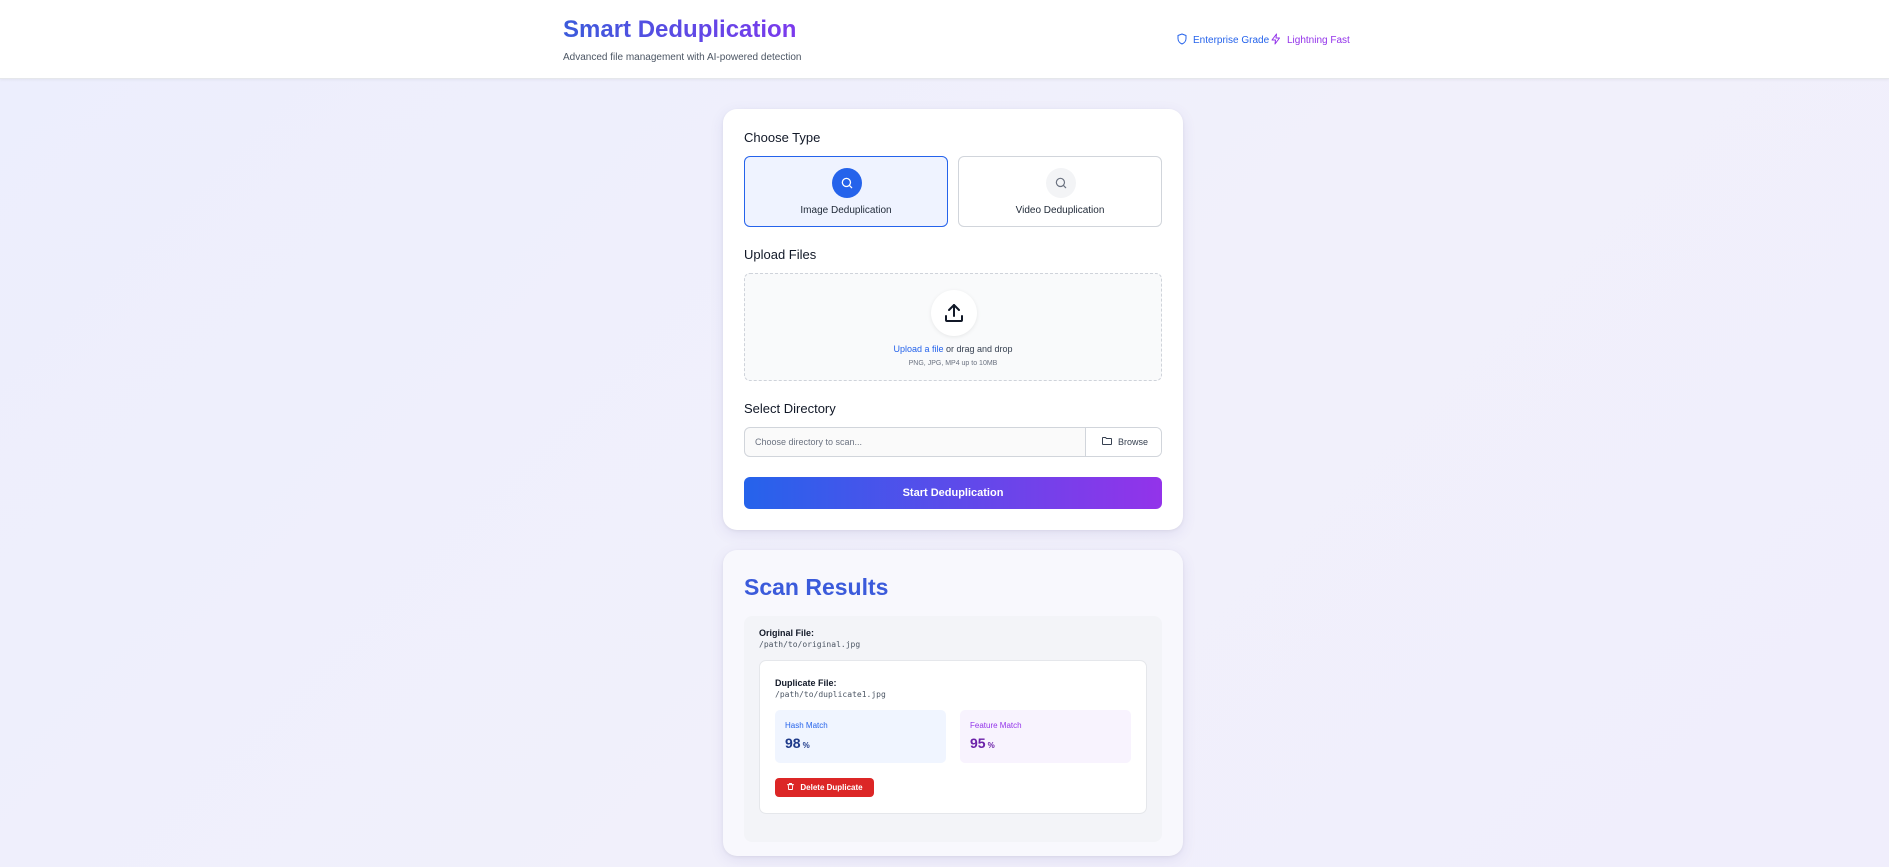 Image resolution: width=1889 pixels, height=867 pixels. What do you see at coordinates (953, 493) in the screenshot?
I see `start-deduplication-button: Start Deduplication` at bounding box center [953, 493].